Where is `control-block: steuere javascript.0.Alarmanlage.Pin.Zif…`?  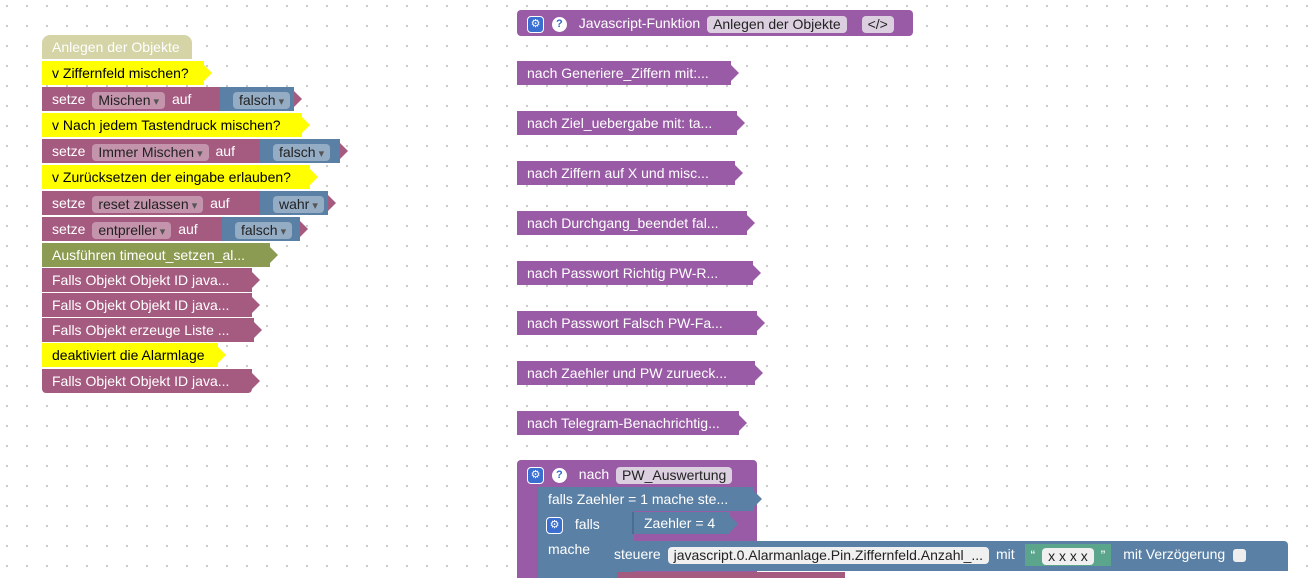 control-block: steuere javascript.0.Alarmanlage.Pin.Zif… is located at coordinates (946, 556).